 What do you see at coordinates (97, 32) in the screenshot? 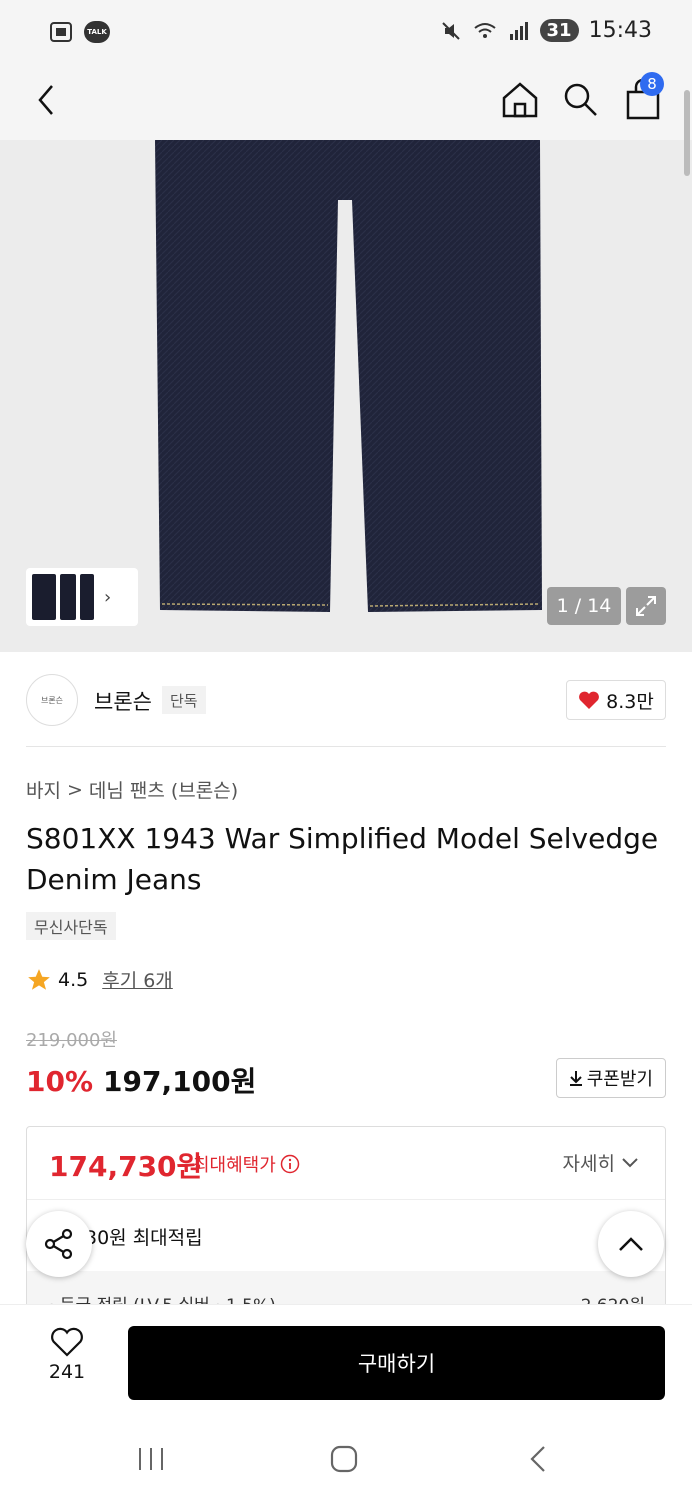
I see `kakaotalk-icon: TALK` at bounding box center [97, 32].